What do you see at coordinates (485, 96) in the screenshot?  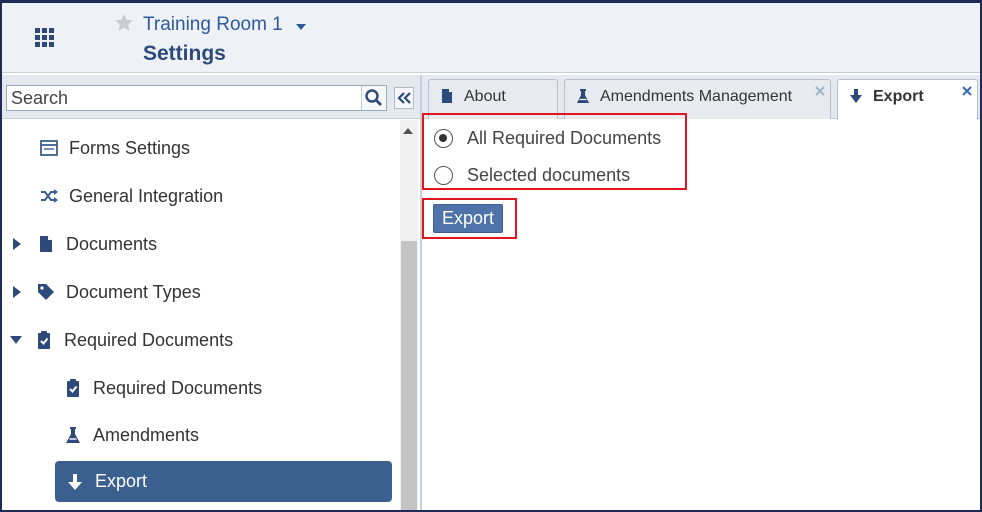 I see `tab-label: About` at bounding box center [485, 96].